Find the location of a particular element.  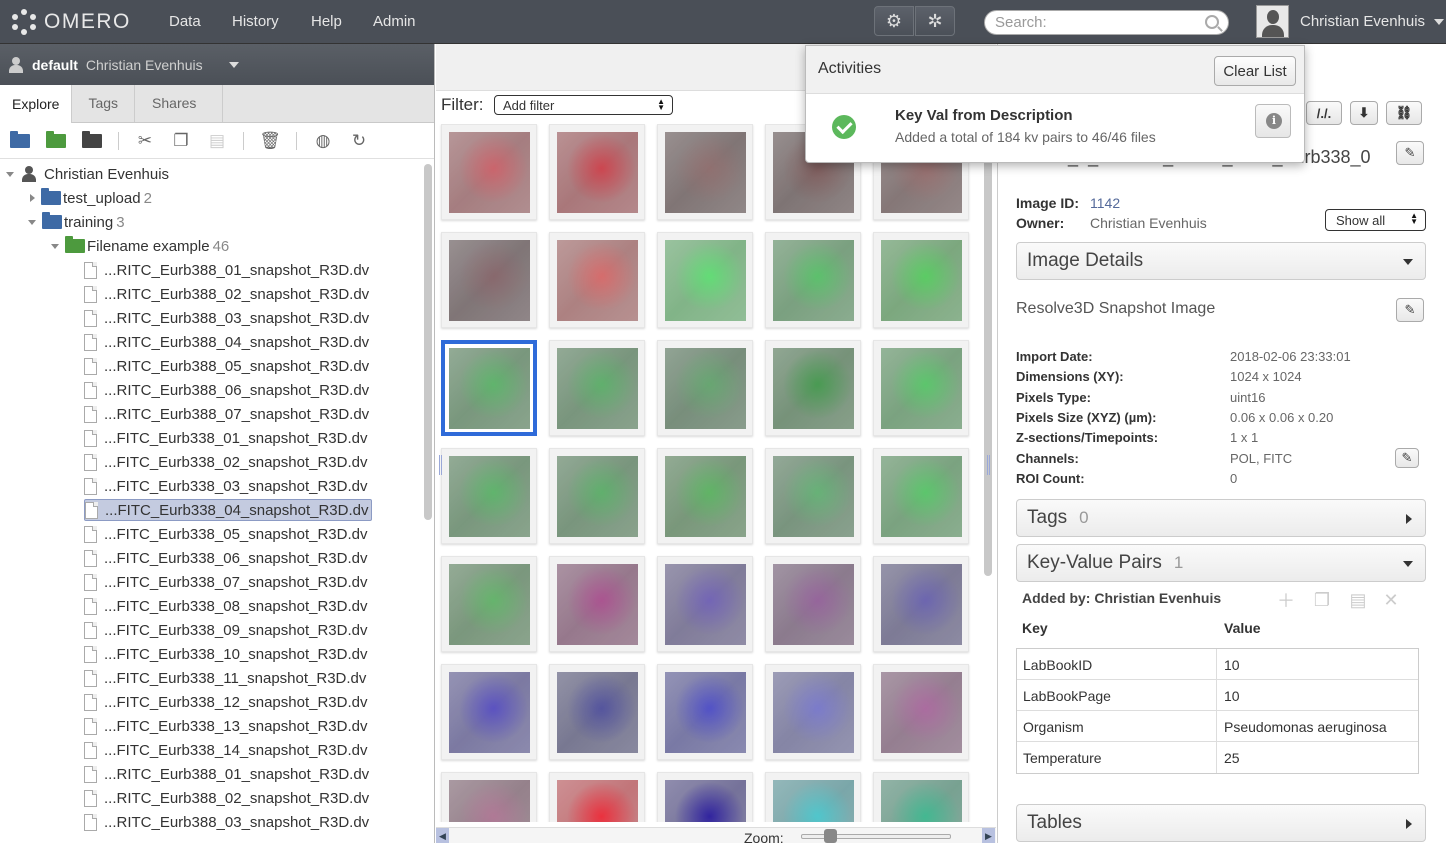

key-value-accordion: Key-Value Pairs 1 is located at coordinates (1221, 563).